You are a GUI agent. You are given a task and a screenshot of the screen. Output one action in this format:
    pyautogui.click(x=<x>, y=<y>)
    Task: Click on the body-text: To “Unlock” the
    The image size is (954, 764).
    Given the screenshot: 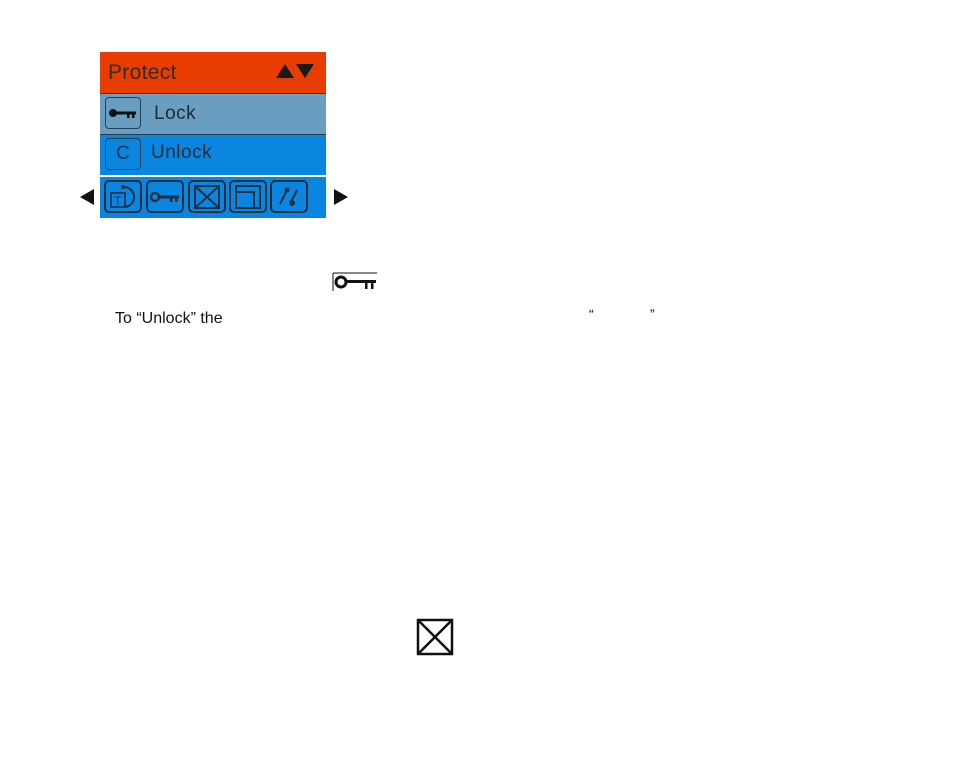 What is the action you would take?
    pyautogui.click(x=169, y=318)
    